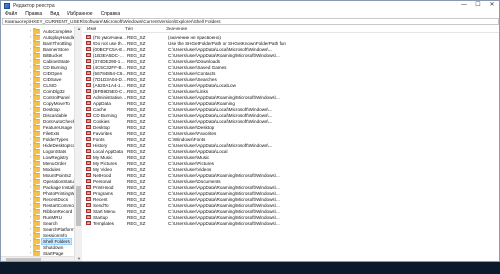  Describe the element at coordinates (59, 121) in the screenshot. I see `tree-item-label: DontAutoCheck` at that location.